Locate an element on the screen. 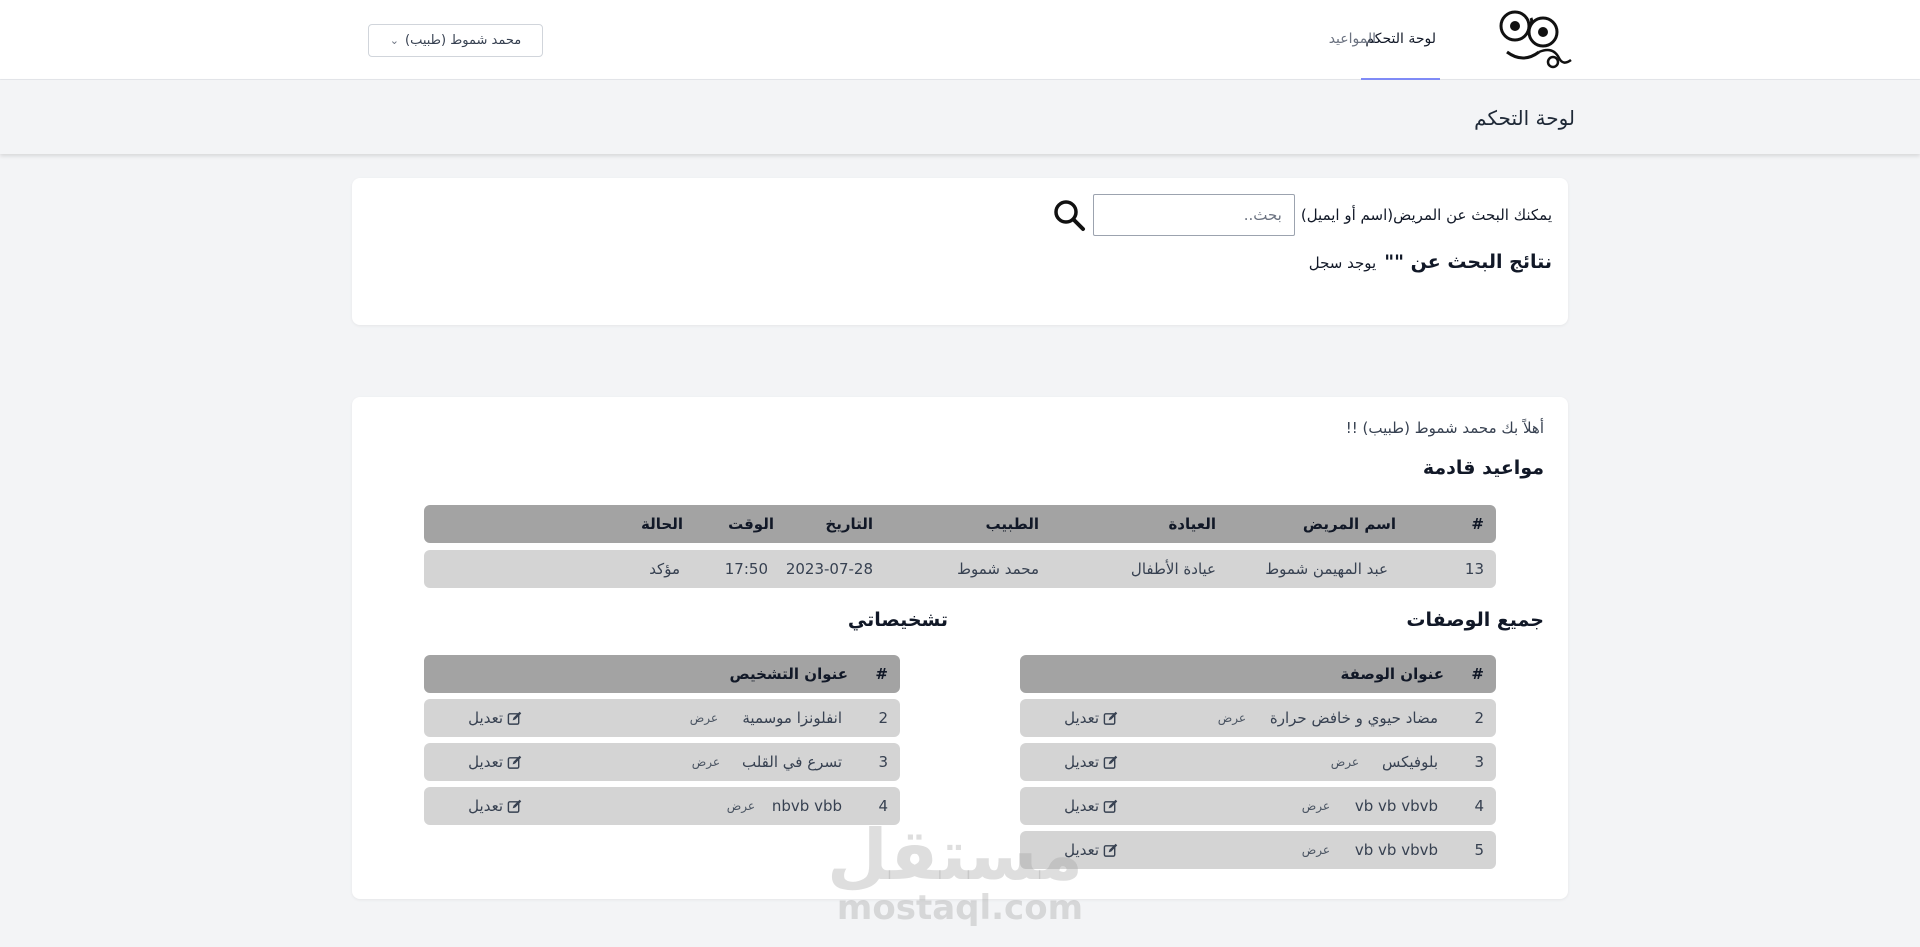  welcome-message: أهلاً بك محمد شموط (طبيب) !! is located at coordinates (1444, 428).